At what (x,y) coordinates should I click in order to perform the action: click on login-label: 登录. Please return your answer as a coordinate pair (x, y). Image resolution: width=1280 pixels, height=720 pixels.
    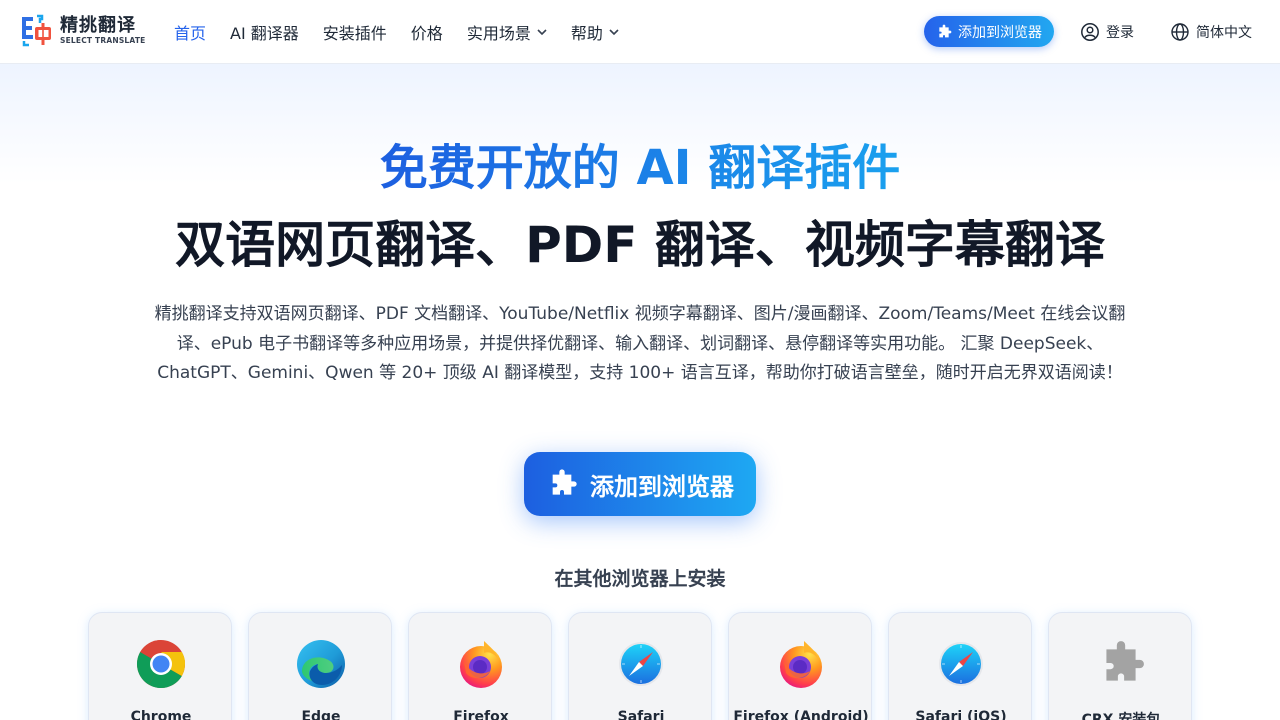
    Looking at the image, I should click on (1120, 33).